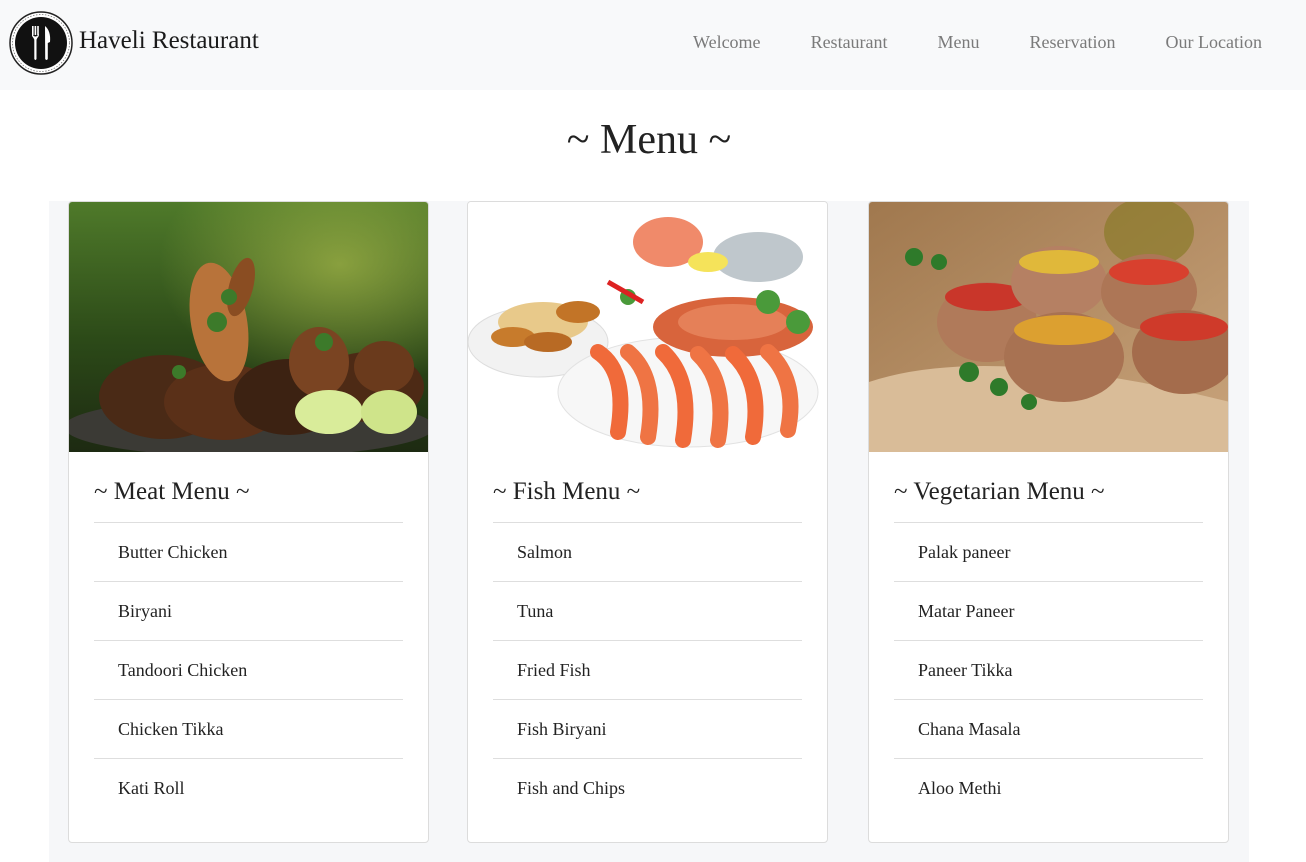 The image size is (1306, 862). Describe the element at coordinates (41, 43) in the screenshot. I see `fork-knife-logo-icon` at that location.